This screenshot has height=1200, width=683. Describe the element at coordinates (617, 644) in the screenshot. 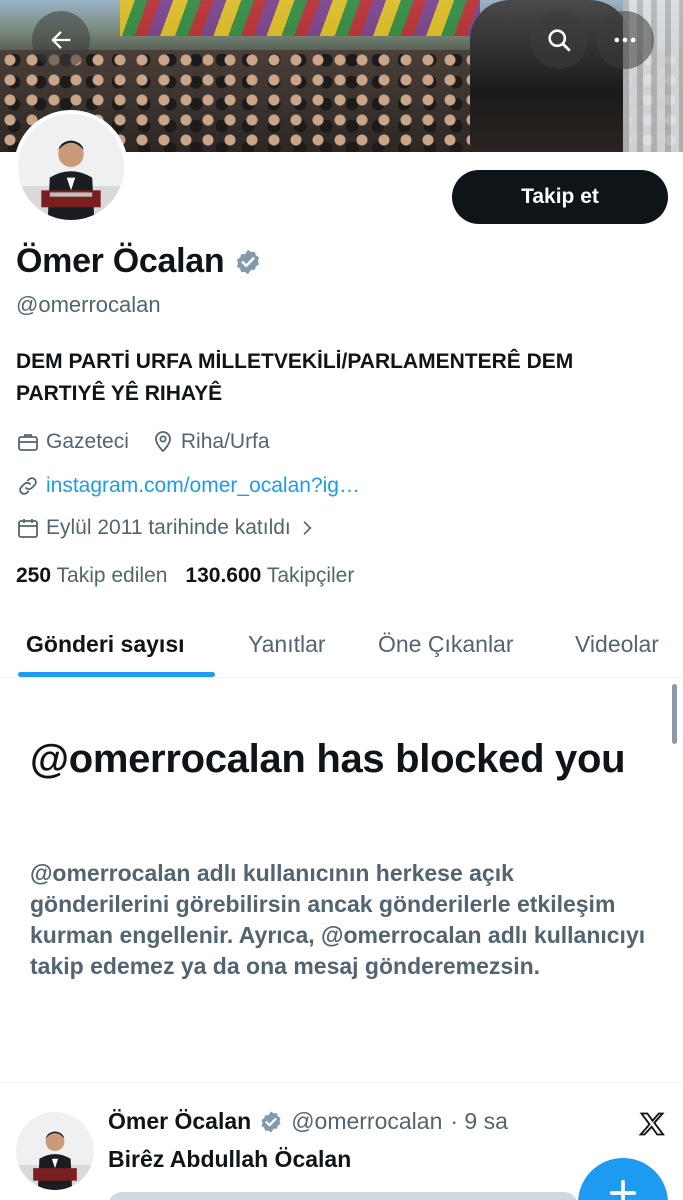

I see `tab-videos: Videolar` at that location.